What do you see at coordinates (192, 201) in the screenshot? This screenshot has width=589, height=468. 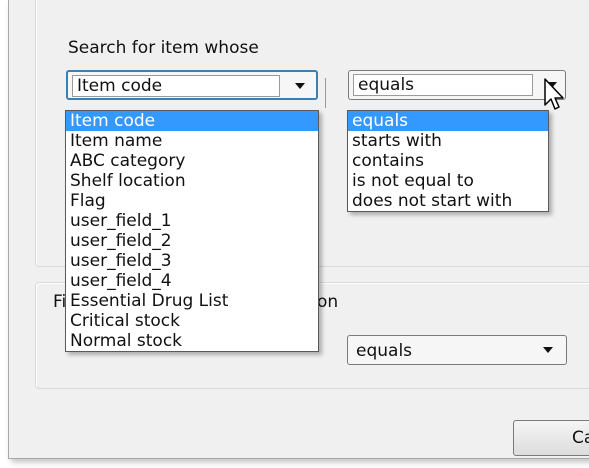 I see `field-option: Flag` at bounding box center [192, 201].